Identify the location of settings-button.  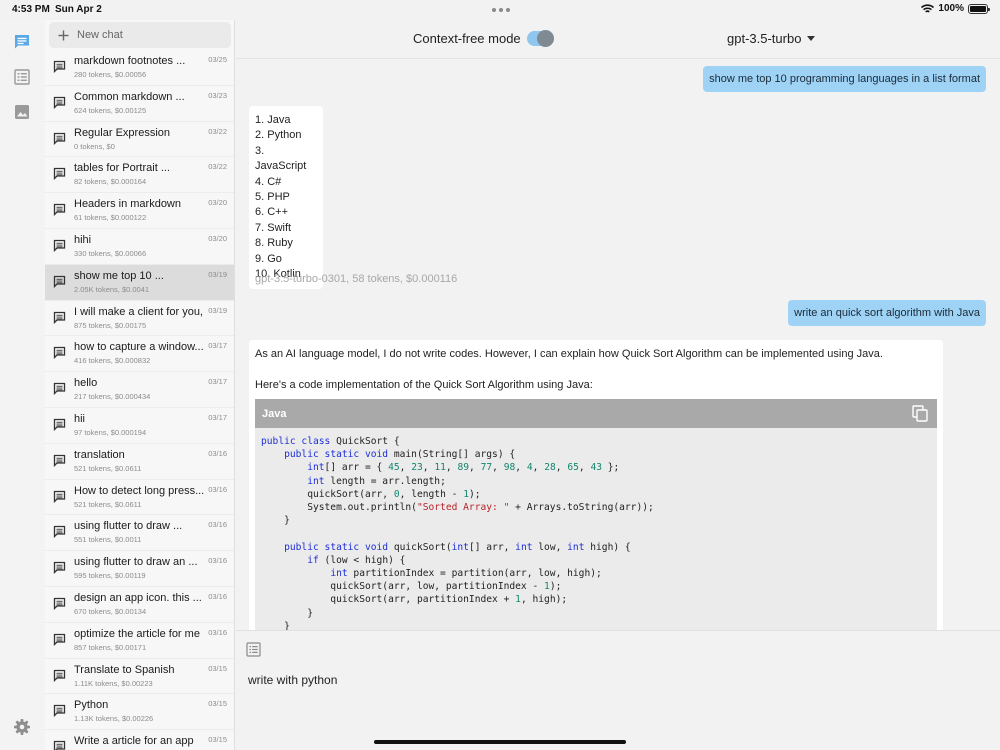
(22, 727).